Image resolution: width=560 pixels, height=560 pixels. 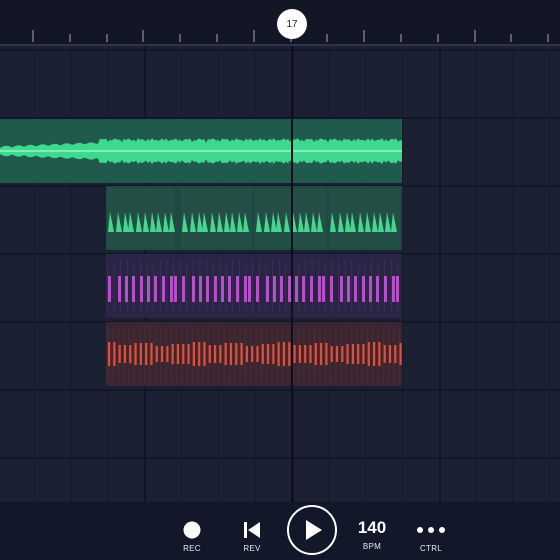 I want to click on kick-pattern-graphic, so click(x=254, y=218).